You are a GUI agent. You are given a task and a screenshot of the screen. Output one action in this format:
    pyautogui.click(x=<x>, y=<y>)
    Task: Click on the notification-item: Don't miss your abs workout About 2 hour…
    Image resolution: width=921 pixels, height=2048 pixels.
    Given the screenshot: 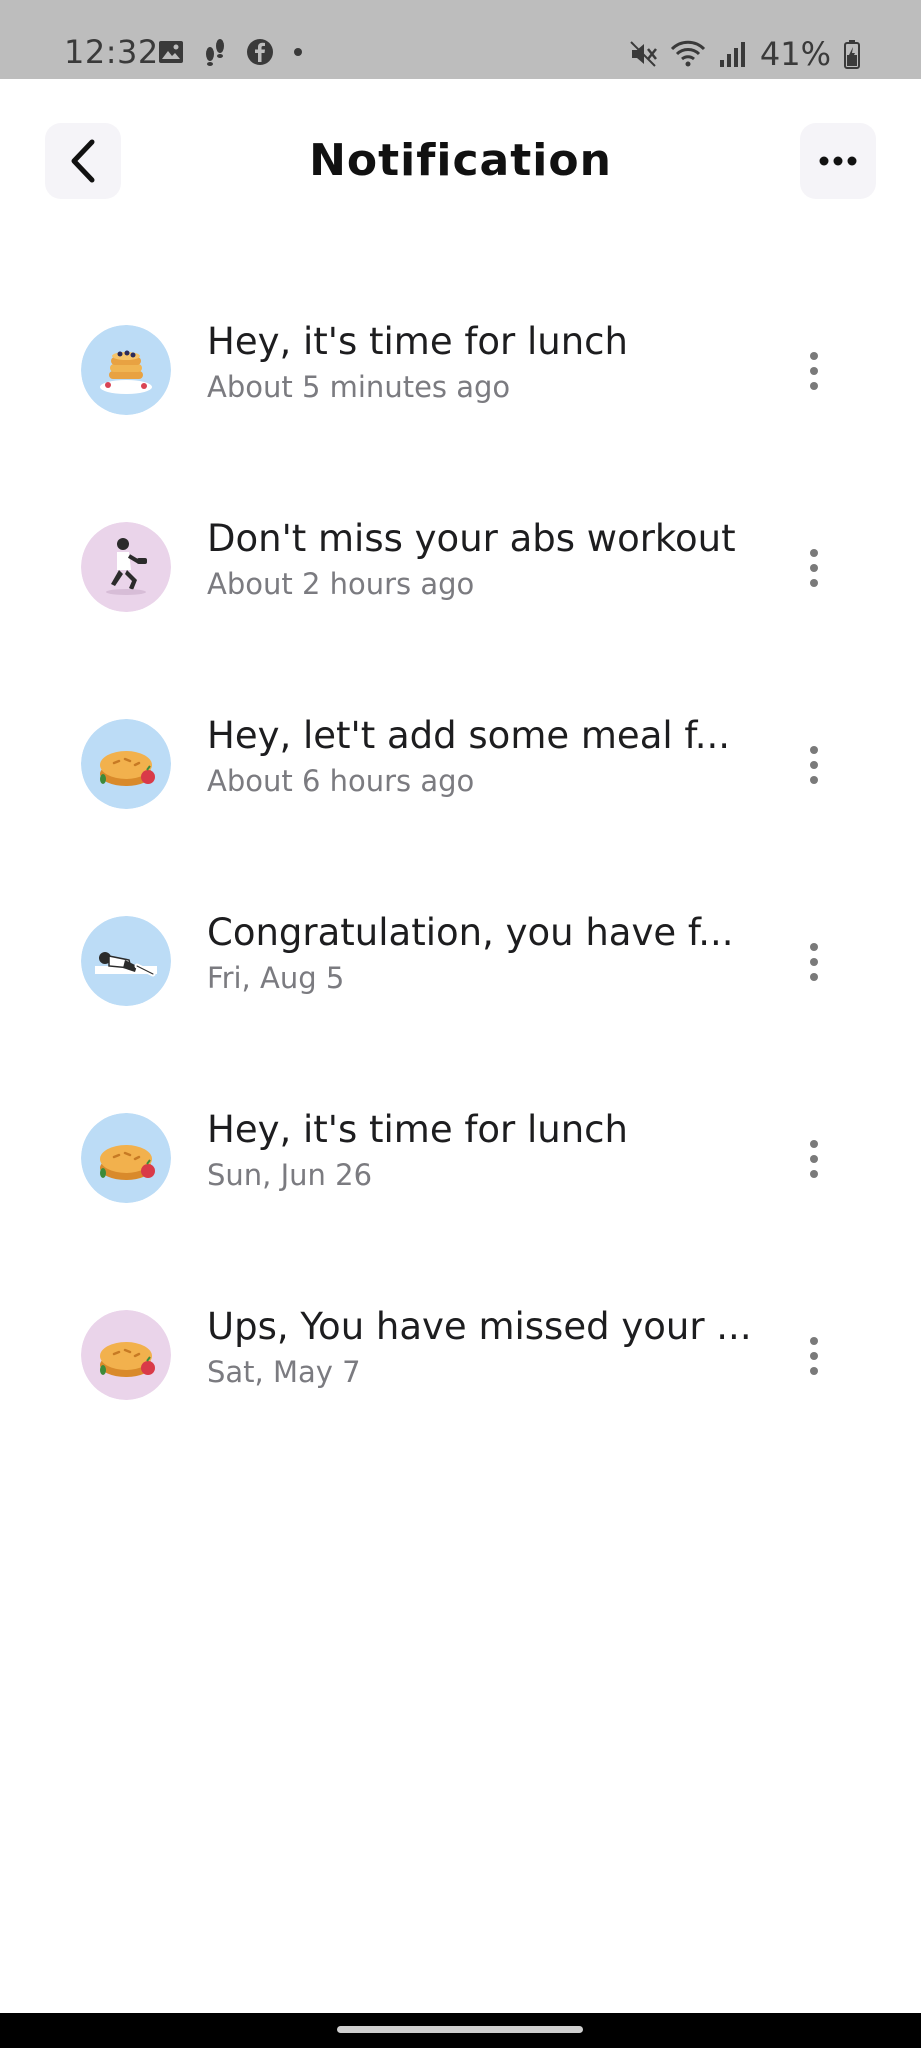 What is the action you would take?
    pyautogui.click(x=460, y=577)
    